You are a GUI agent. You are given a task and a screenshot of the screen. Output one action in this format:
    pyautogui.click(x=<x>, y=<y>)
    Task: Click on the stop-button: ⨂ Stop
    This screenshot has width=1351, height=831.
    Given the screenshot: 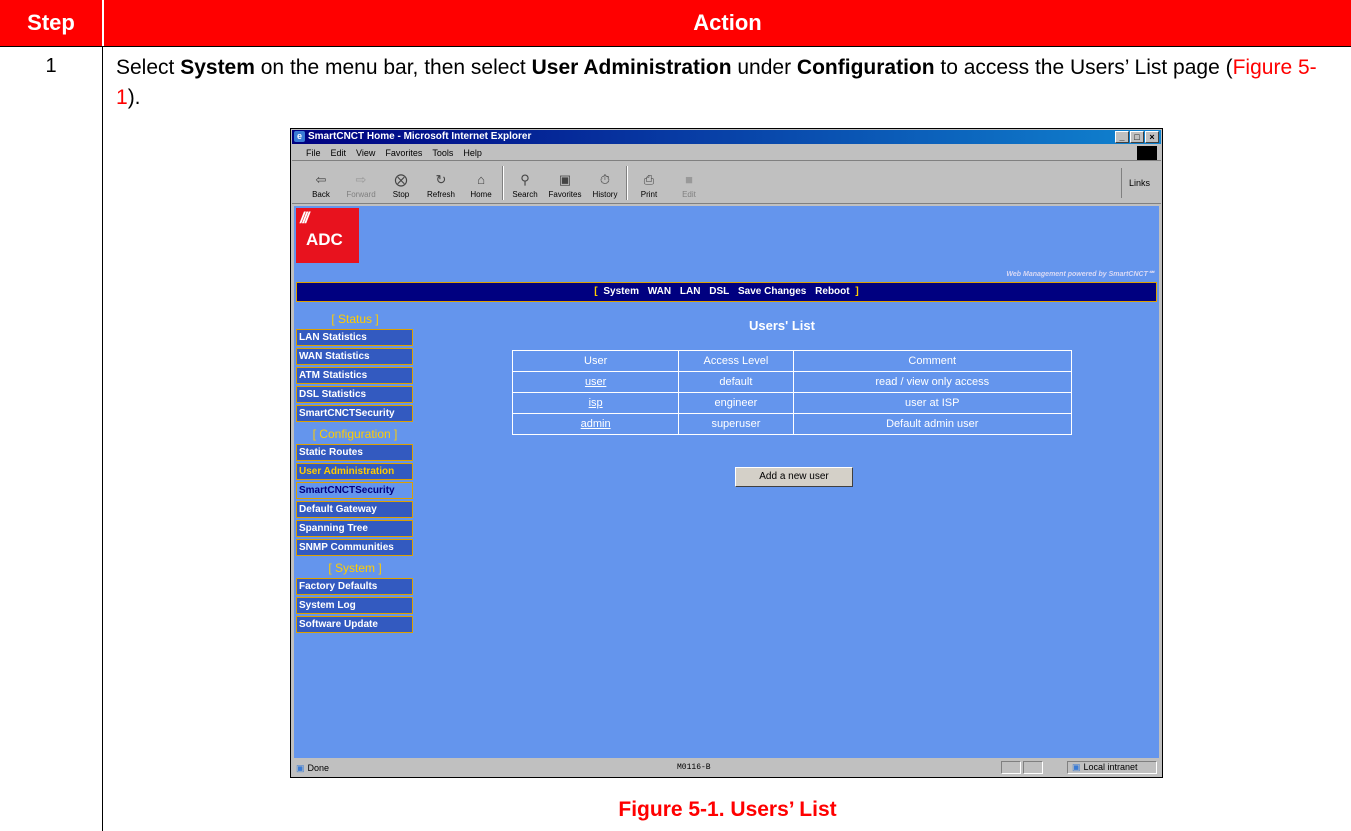 What is the action you would take?
    pyautogui.click(x=401, y=182)
    